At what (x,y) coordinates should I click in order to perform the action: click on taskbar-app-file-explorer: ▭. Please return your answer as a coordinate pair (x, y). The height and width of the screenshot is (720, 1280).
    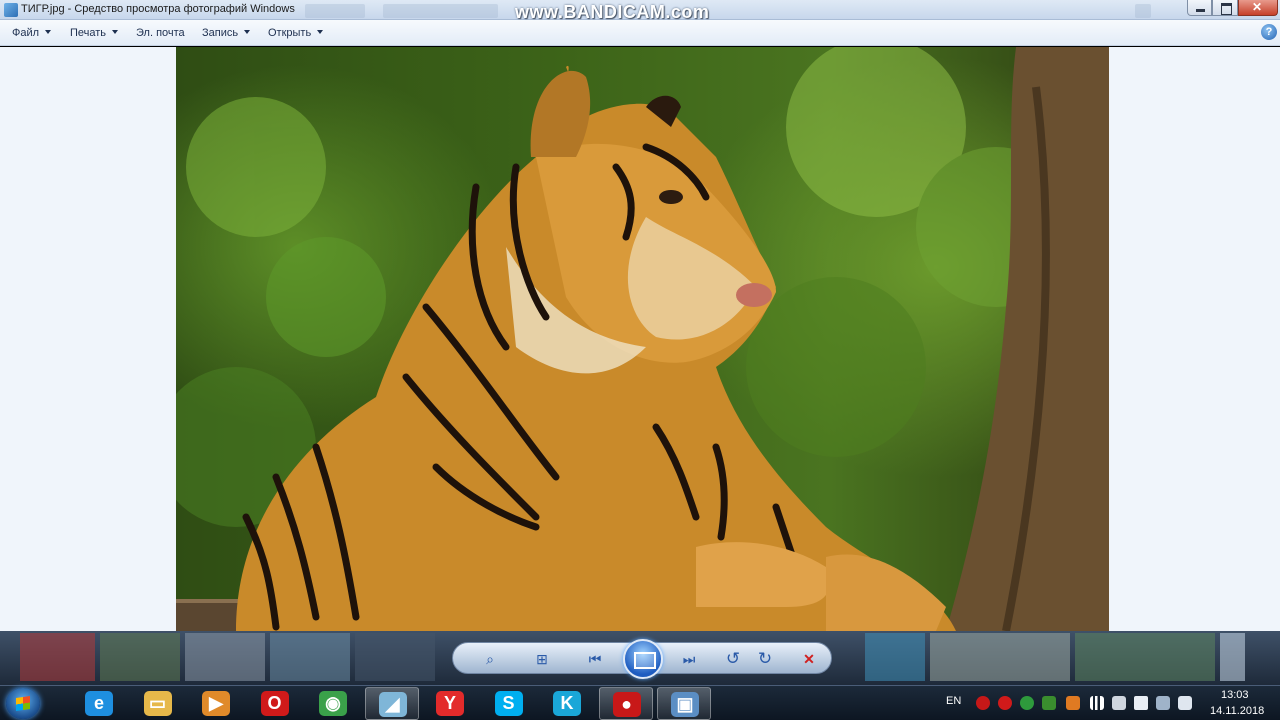
    Looking at the image, I should click on (158, 703).